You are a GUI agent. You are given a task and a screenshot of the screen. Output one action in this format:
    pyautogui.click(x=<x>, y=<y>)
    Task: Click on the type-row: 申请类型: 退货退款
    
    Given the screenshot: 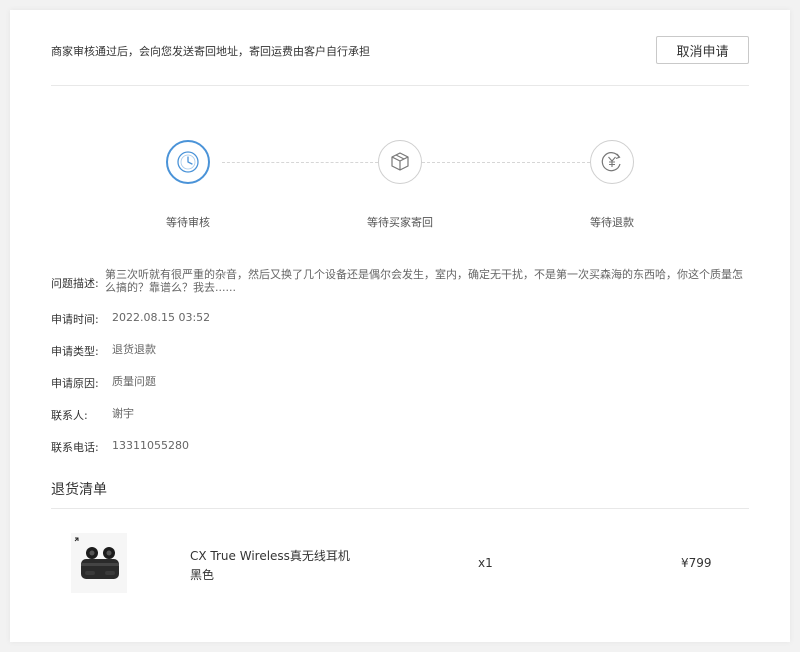 What is the action you would take?
    pyautogui.click(x=401, y=351)
    